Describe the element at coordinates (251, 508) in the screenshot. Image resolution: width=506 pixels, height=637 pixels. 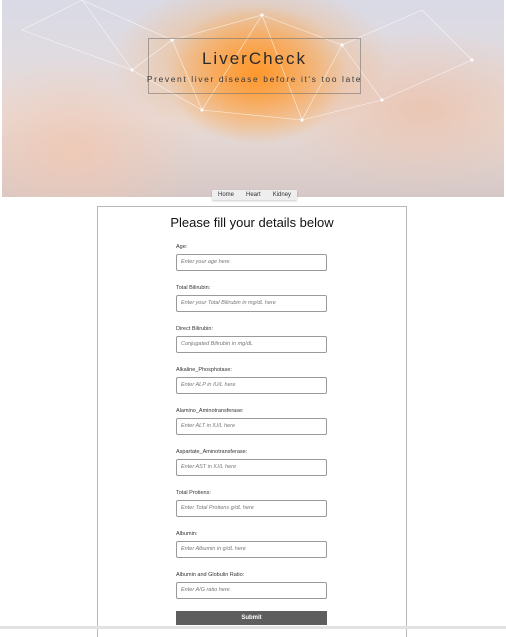
I see `total-protiens-input: Enter Total Protiens g/dL here` at that location.